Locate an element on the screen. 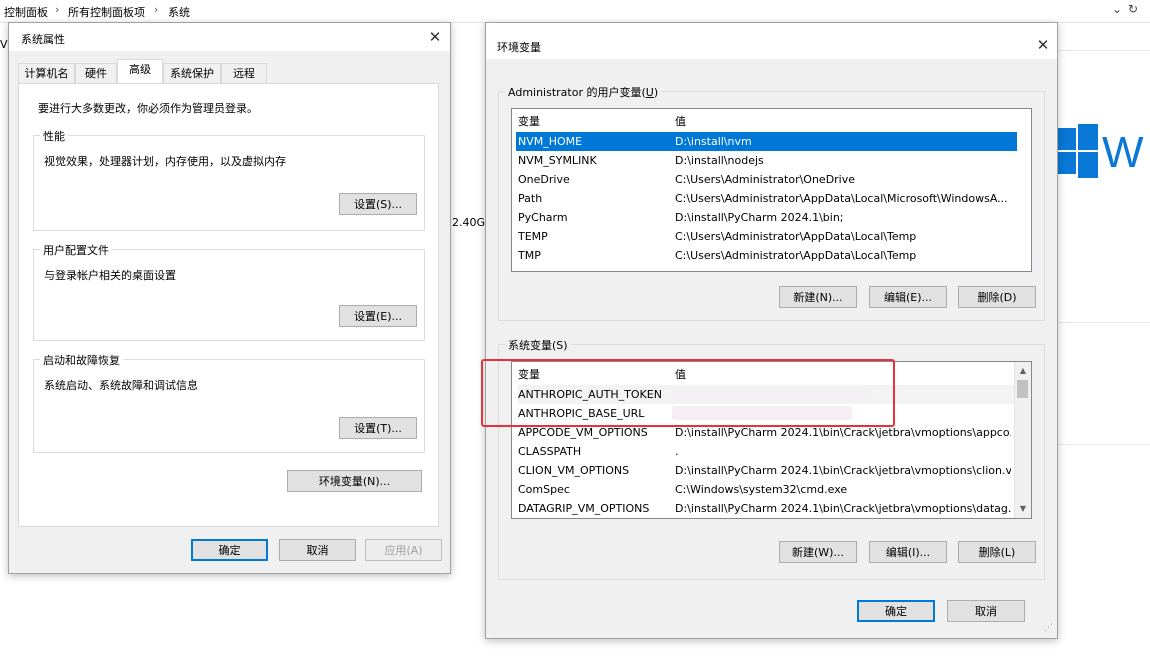 The image size is (1150, 661). list-header: 变量 值 is located at coordinates (774, 121).